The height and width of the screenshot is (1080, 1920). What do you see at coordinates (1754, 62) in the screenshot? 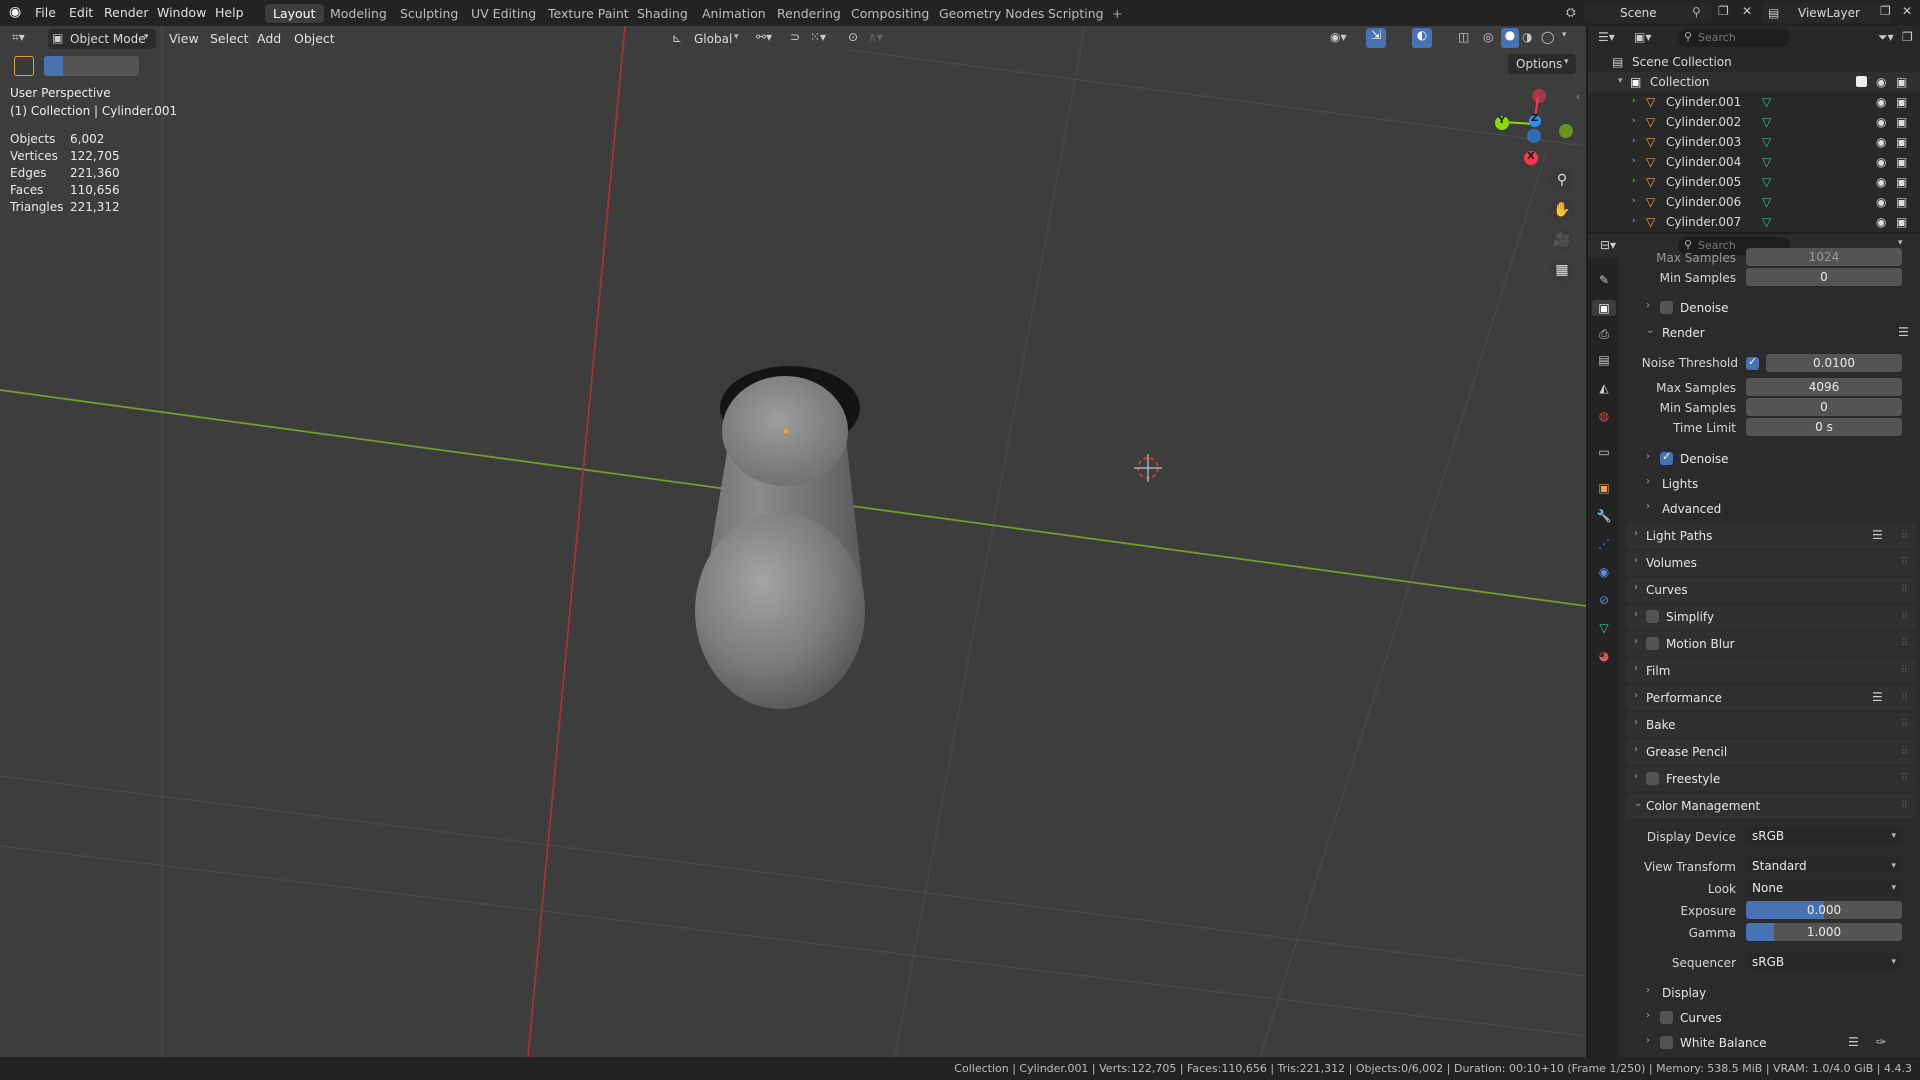
I see `outliner-scene-collection: ▤ Scene Collection` at bounding box center [1754, 62].